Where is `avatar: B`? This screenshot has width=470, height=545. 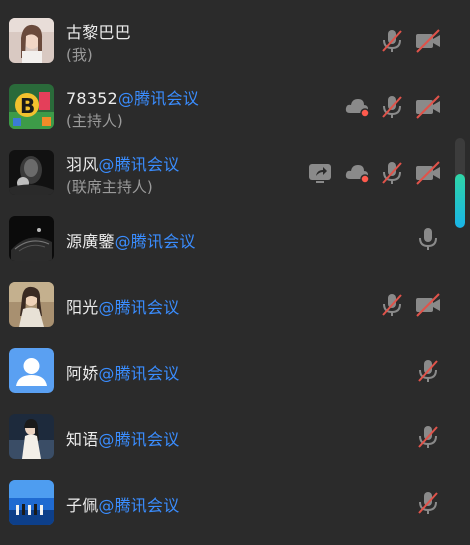 avatar: B is located at coordinates (31, 106).